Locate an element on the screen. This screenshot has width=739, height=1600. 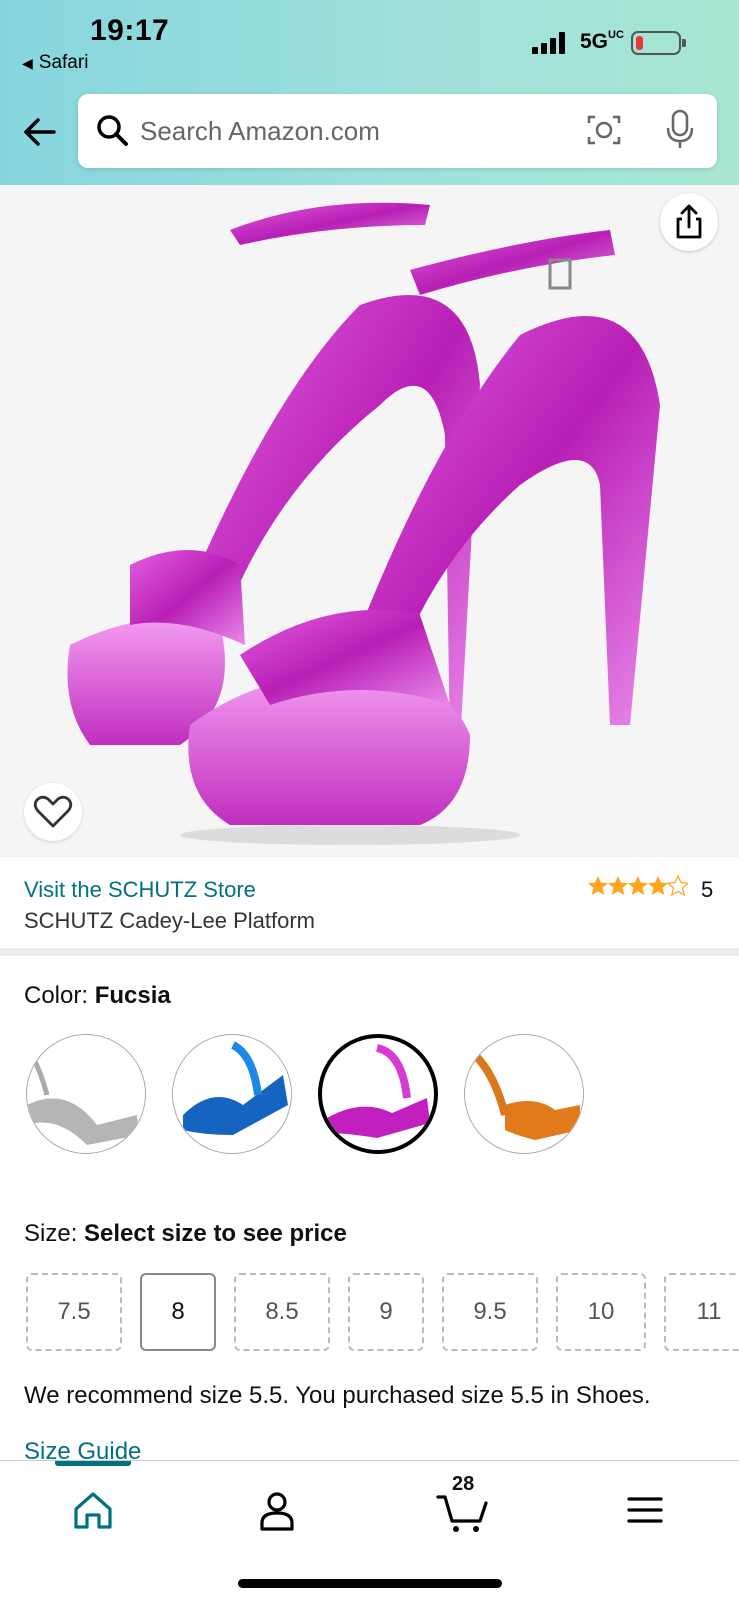
active-tab-indicator is located at coordinates (93, 1463).